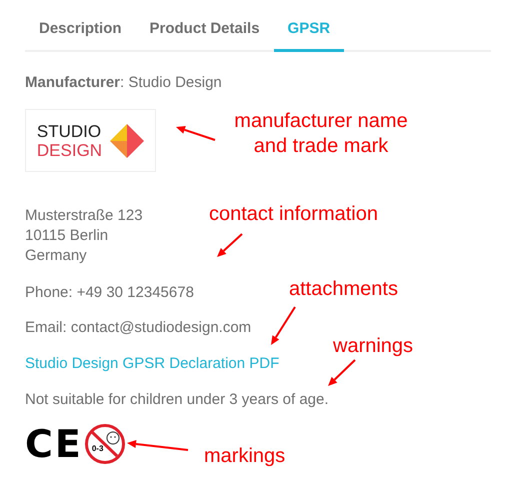 This screenshot has height=483, width=516. I want to click on annotation-label: warnings, so click(373, 346).